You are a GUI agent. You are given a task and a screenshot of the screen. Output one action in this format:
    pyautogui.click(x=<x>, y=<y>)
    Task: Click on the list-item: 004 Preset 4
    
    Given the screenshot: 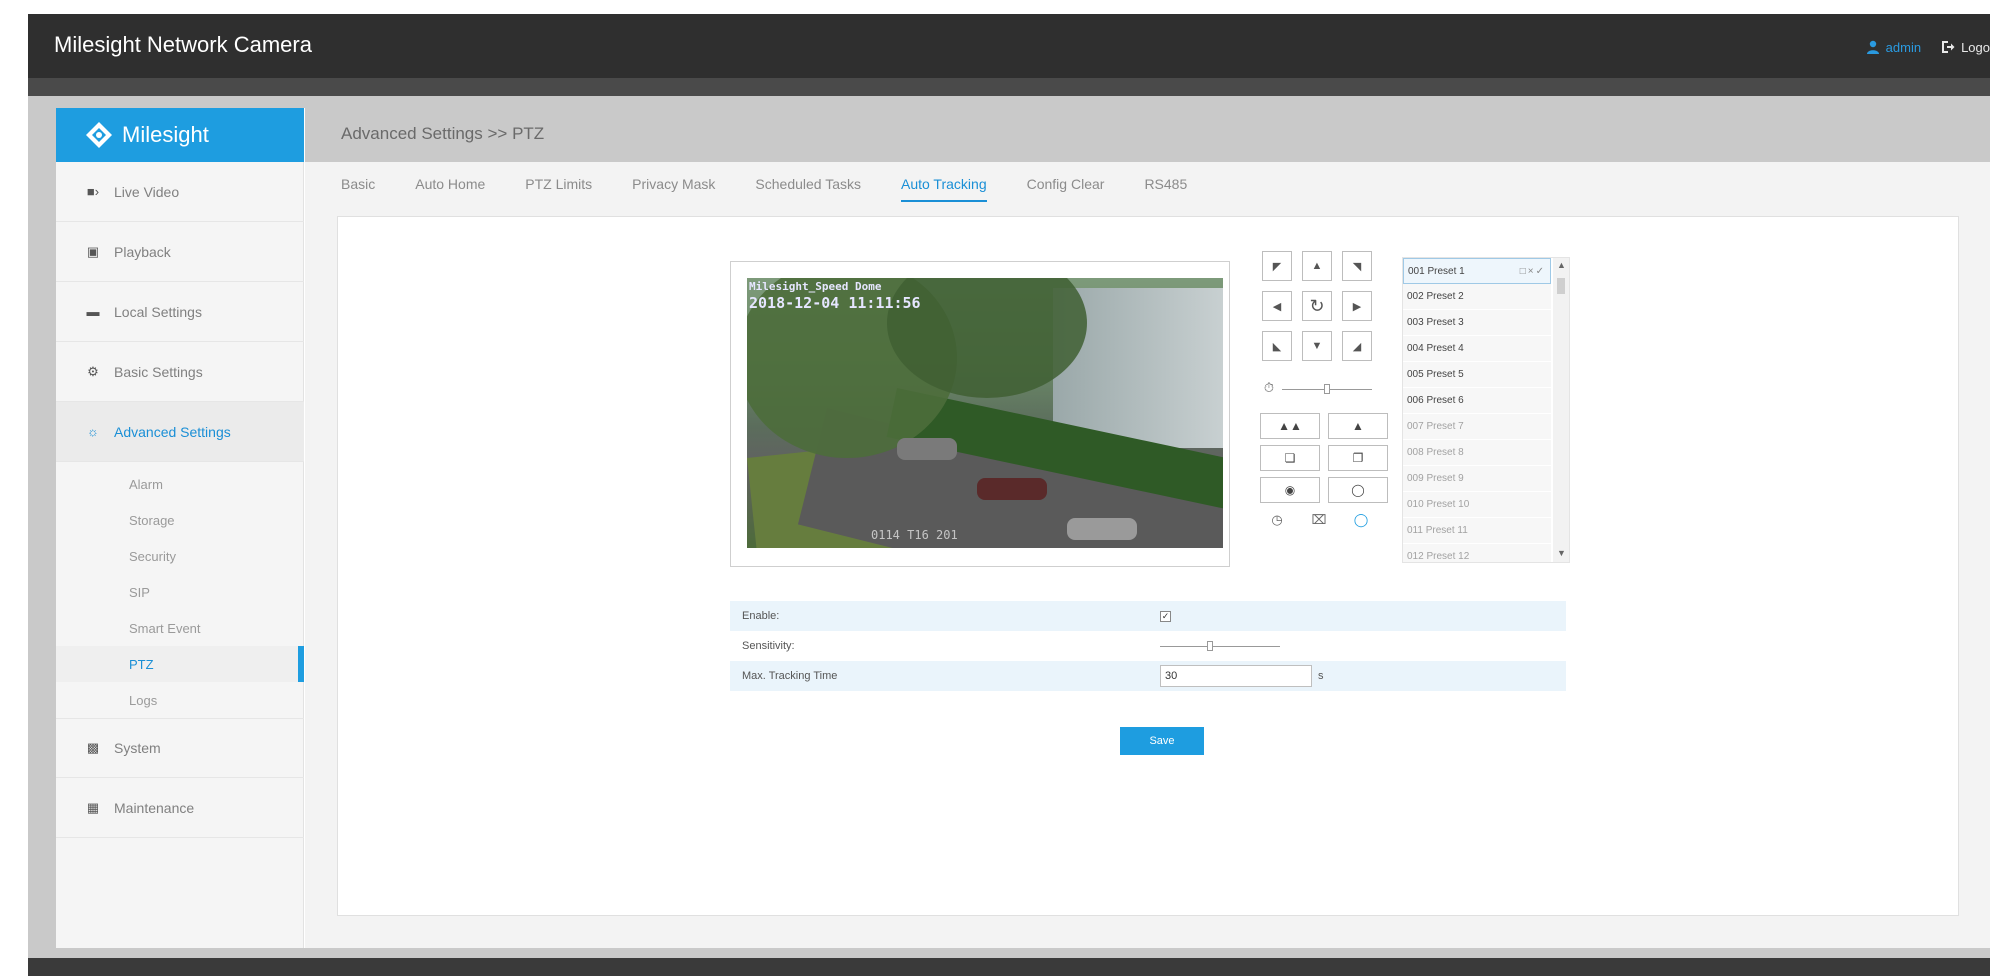 What is the action you would take?
    pyautogui.click(x=1477, y=349)
    